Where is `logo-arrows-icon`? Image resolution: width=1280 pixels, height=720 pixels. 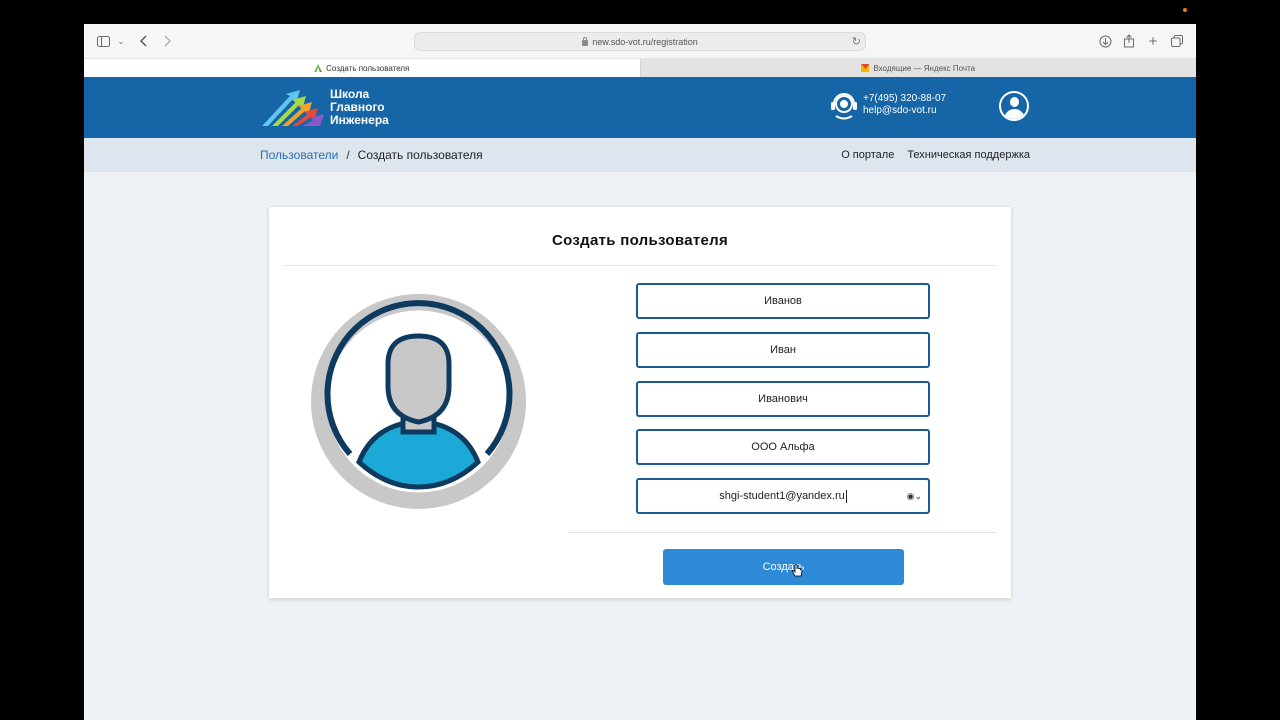 logo-arrows-icon is located at coordinates (293, 108).